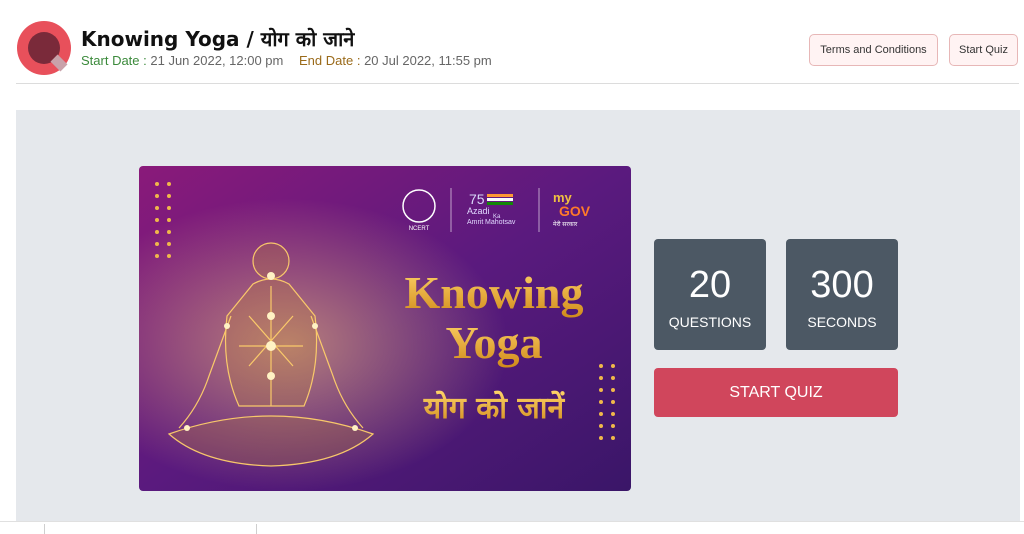 The width and height of the screenshot is (1024, 534). Describe the element at coordinates (428, 60) in the screenshot. I see `end-date-value: 20 Jul 2022, 11:55 pm` at that location.